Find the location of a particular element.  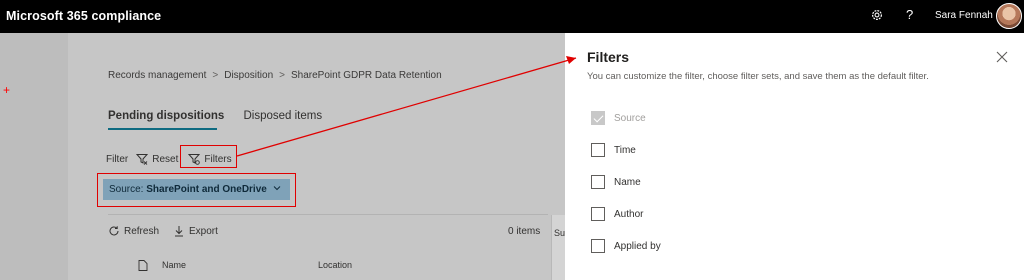

filter-label: Filter is located at coordinates (117, 159).